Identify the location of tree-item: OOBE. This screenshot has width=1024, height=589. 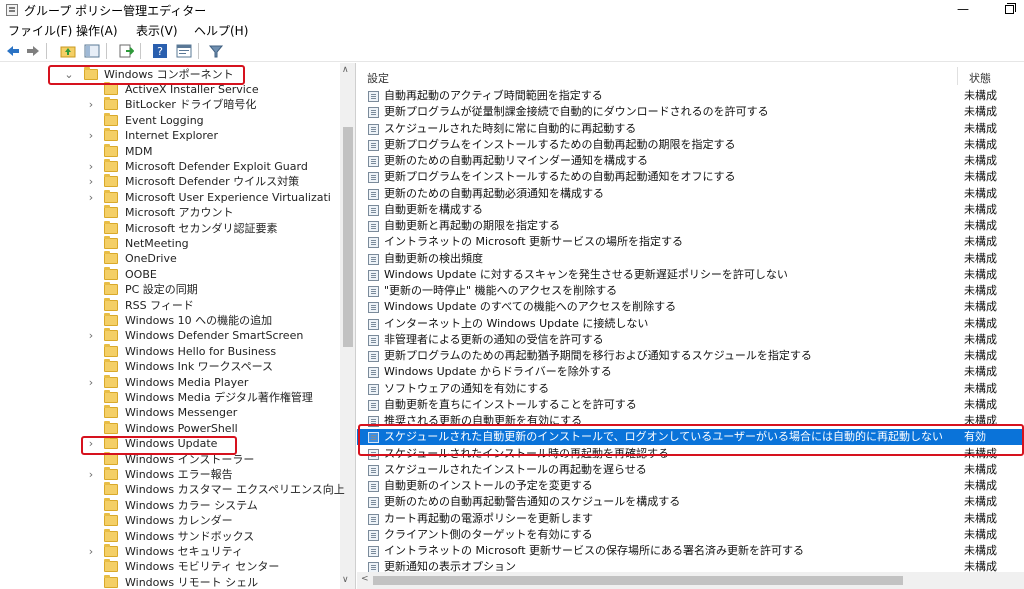
(170, 274).